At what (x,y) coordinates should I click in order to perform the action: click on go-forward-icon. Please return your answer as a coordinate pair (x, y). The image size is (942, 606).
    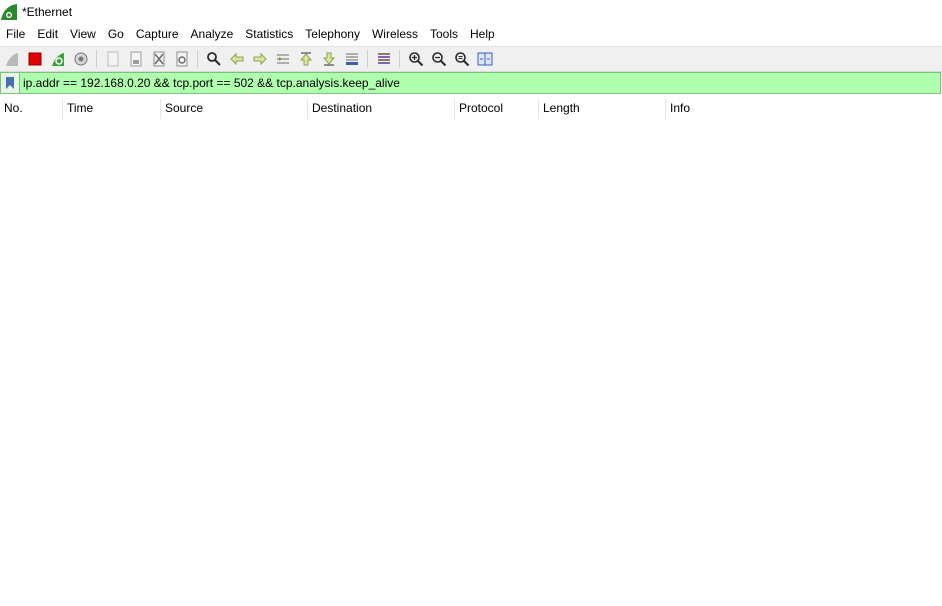
    Looking at the image, I should click on (259, 59).